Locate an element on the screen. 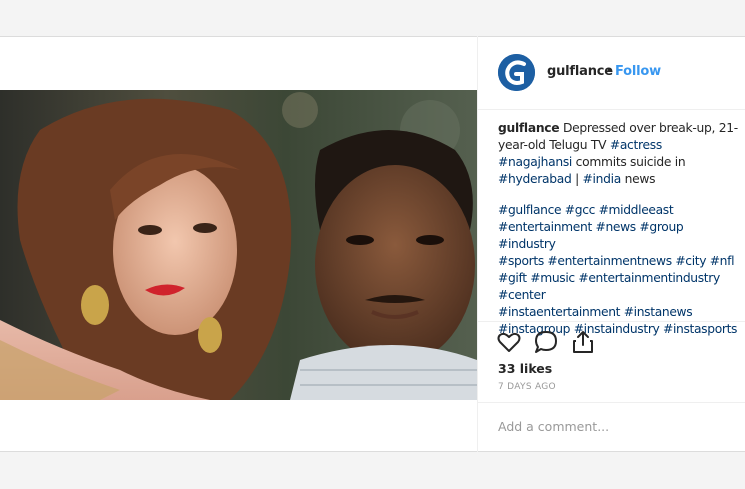 The image size is (745, 489). comment-button is located at coordinates (546, 342).